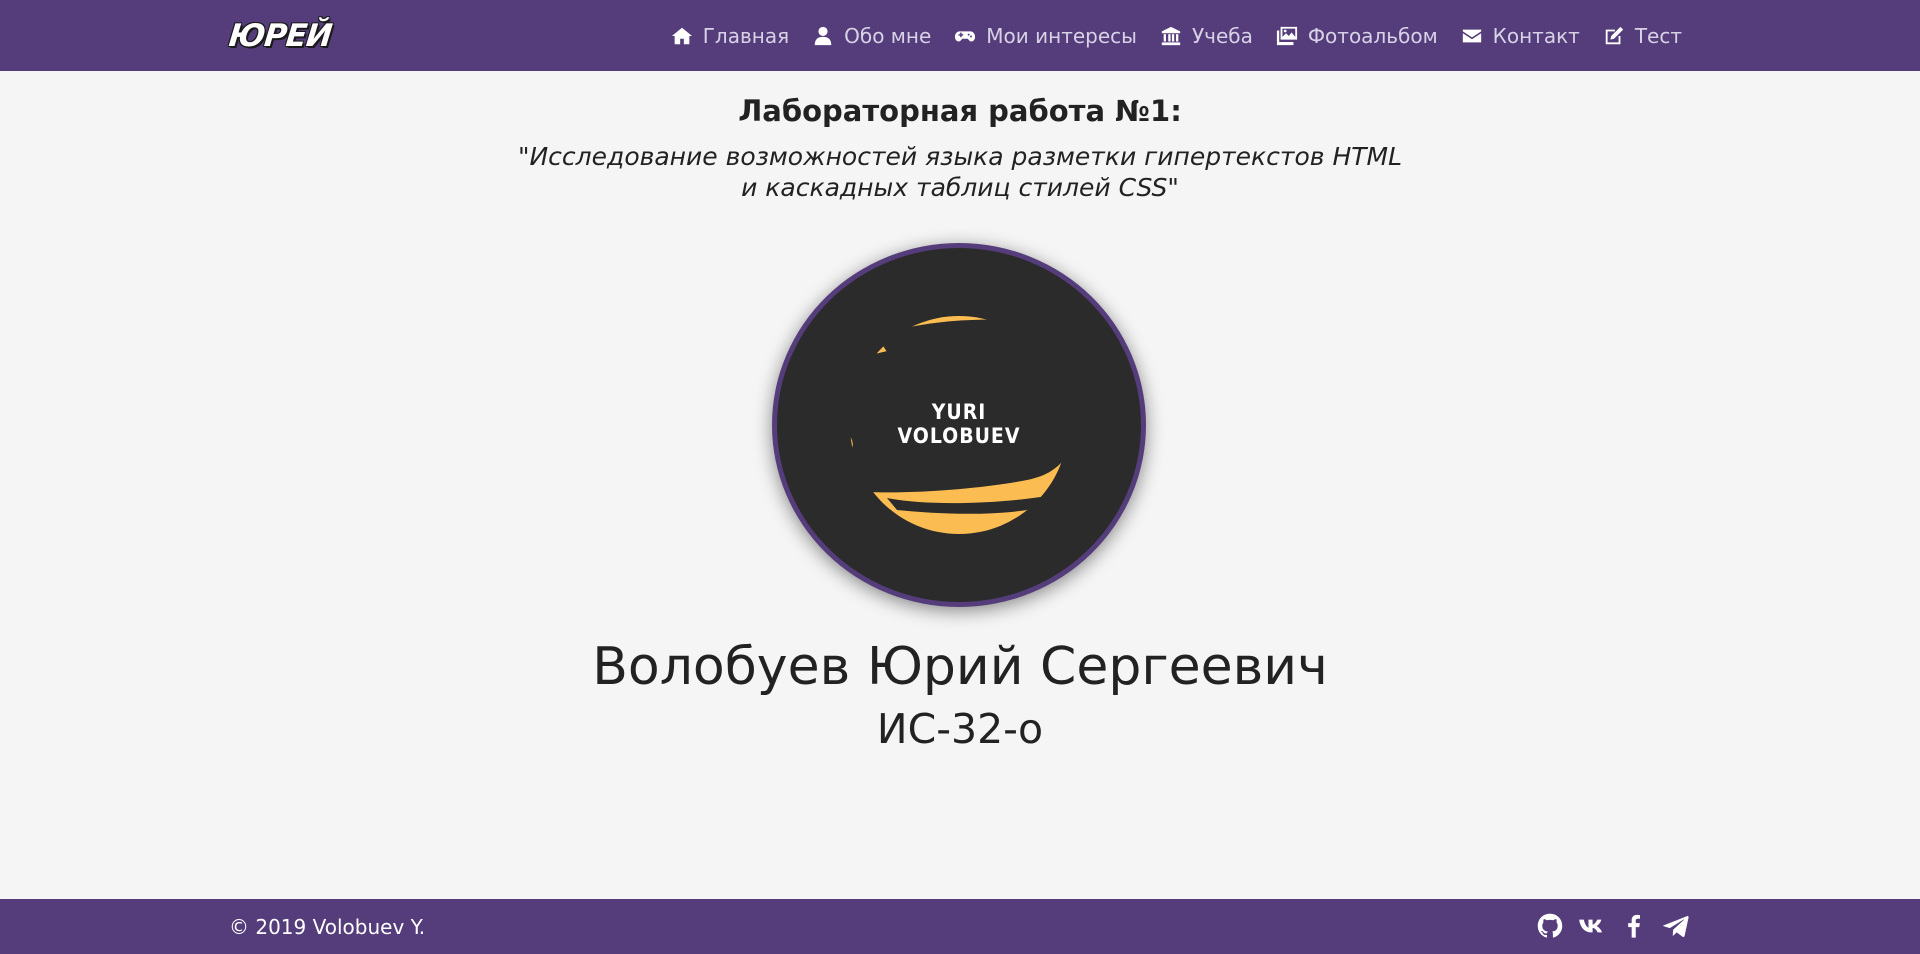 Image resolution: width=1920 pixels, height=954 pixels. What do you see at coordinates (746, 35) in the screenshot?
I see `nav-item-label: Главная` at bounding box center [746, 35].